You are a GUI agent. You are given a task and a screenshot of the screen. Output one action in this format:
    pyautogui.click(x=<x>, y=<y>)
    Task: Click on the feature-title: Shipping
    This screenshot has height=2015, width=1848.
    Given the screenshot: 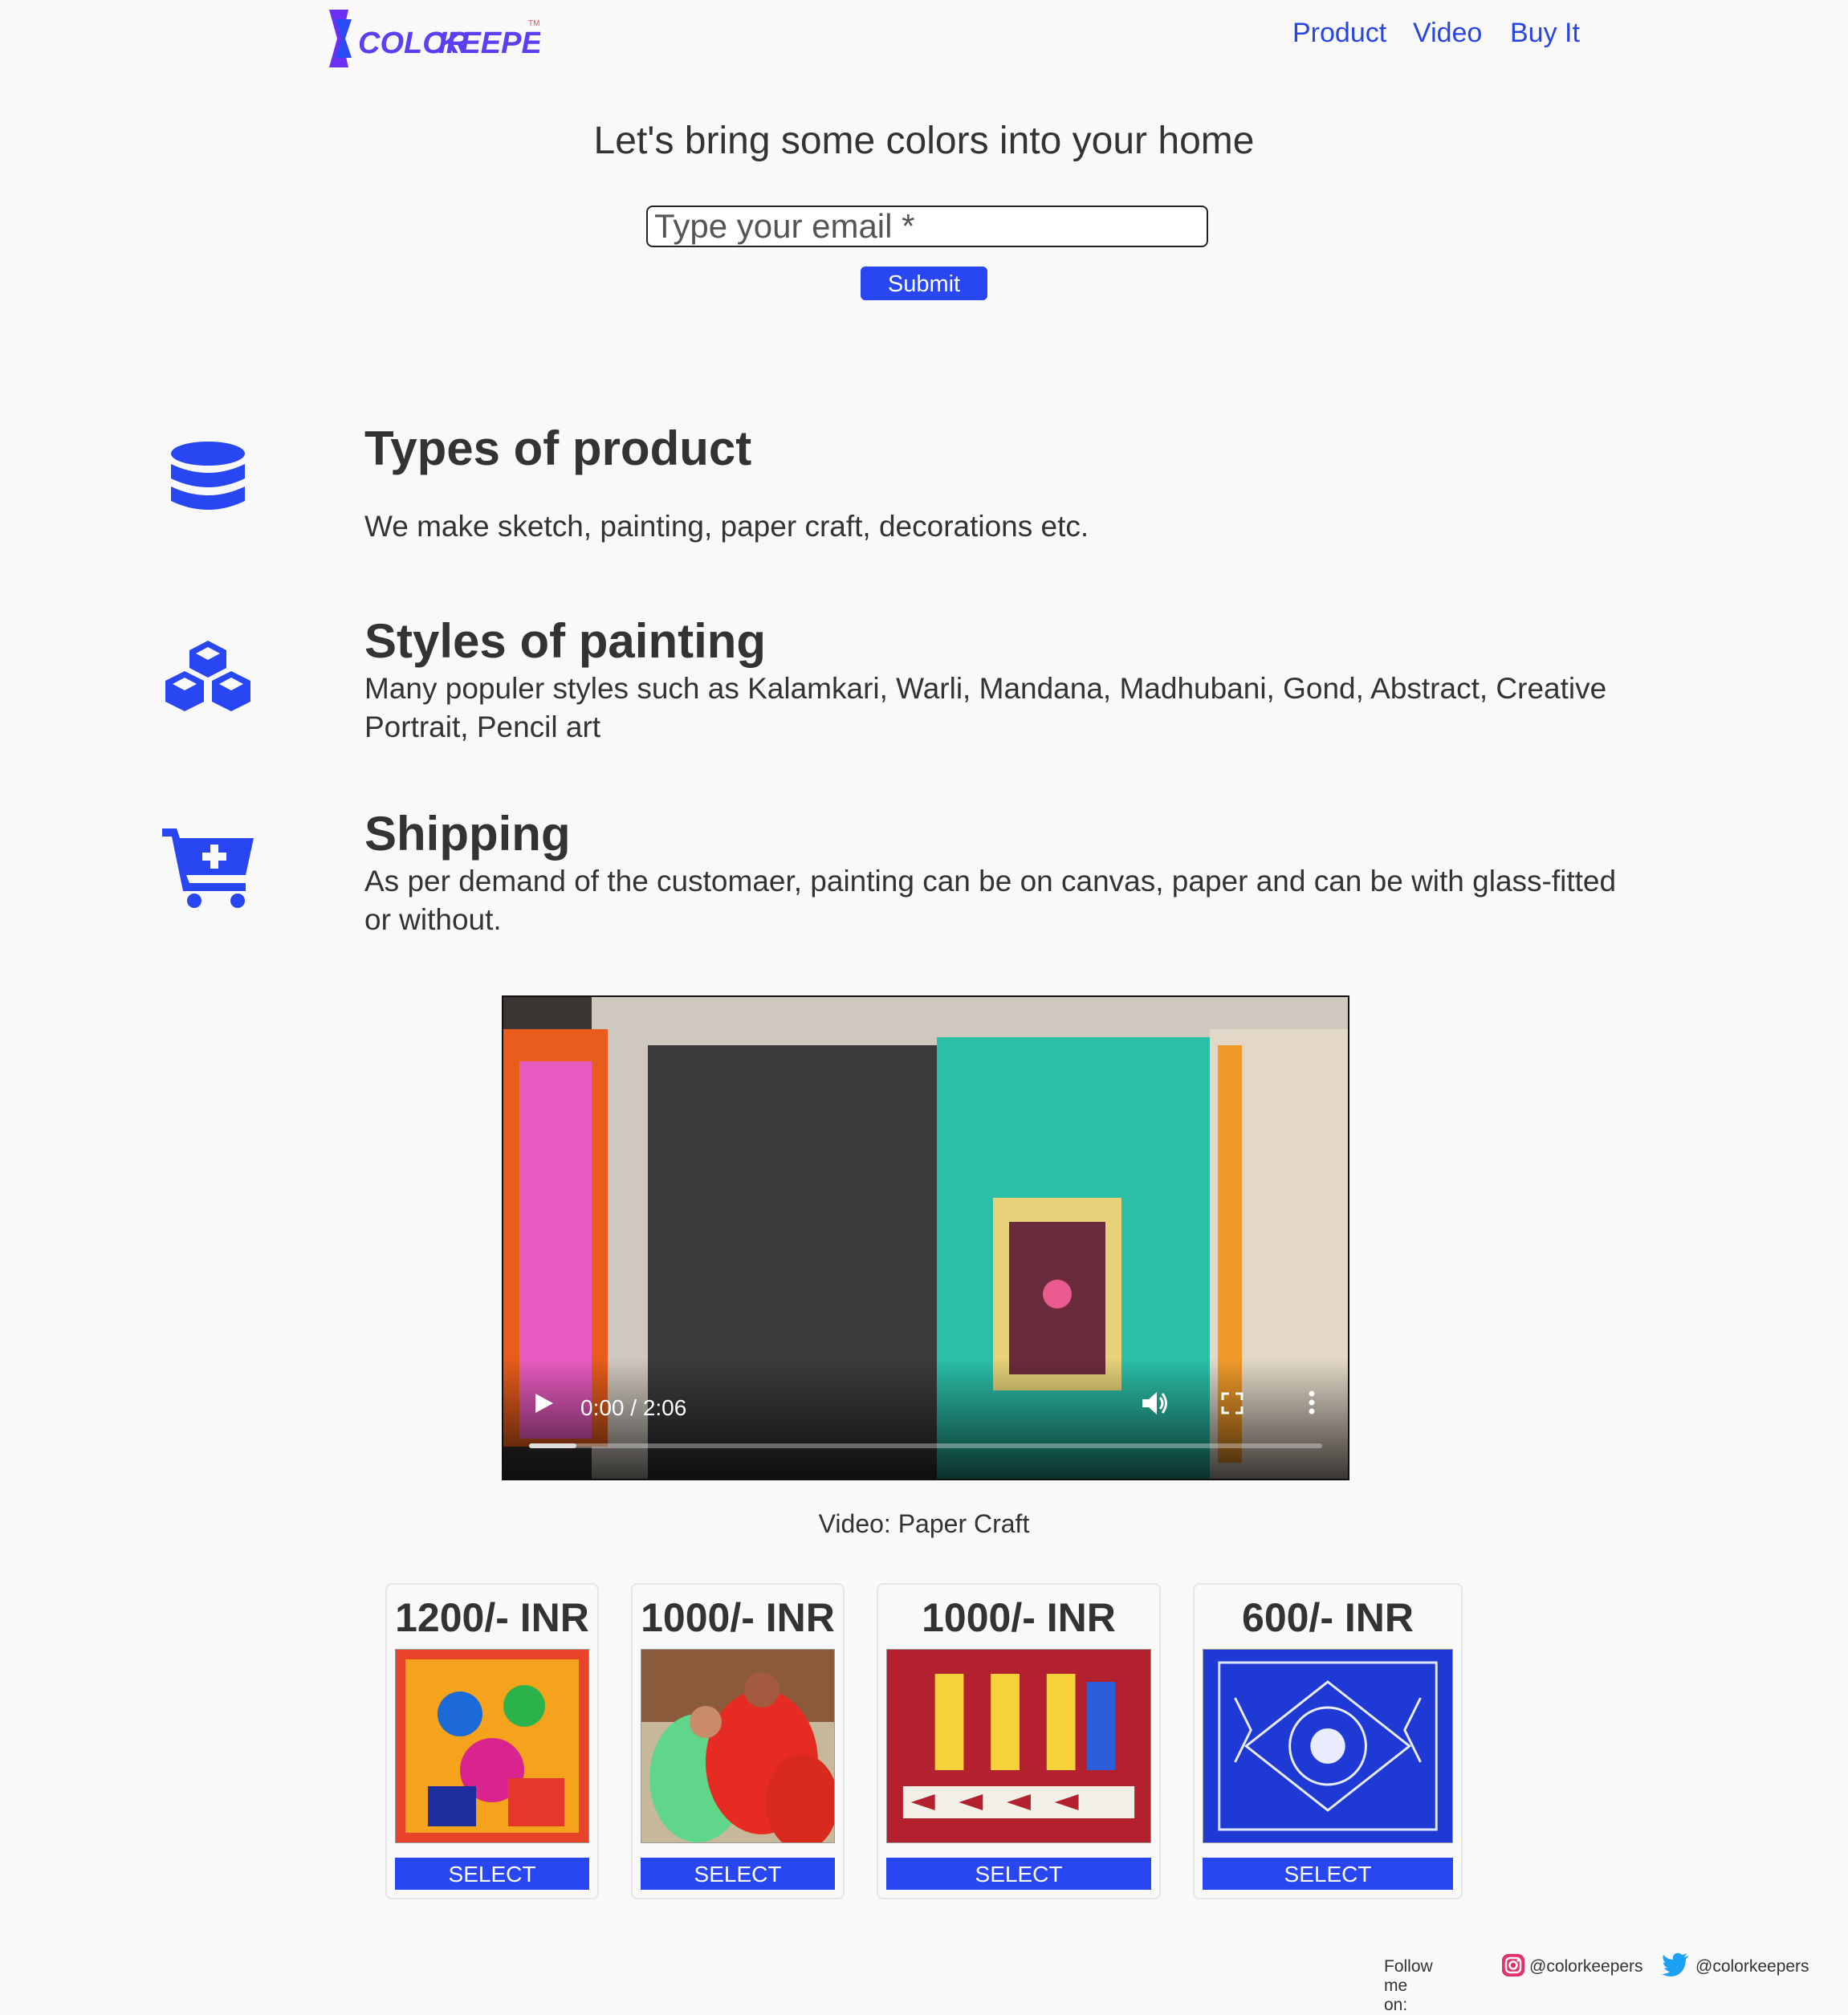 What is the action you would take?
    pyautogui.click(x=467, y=834)
    